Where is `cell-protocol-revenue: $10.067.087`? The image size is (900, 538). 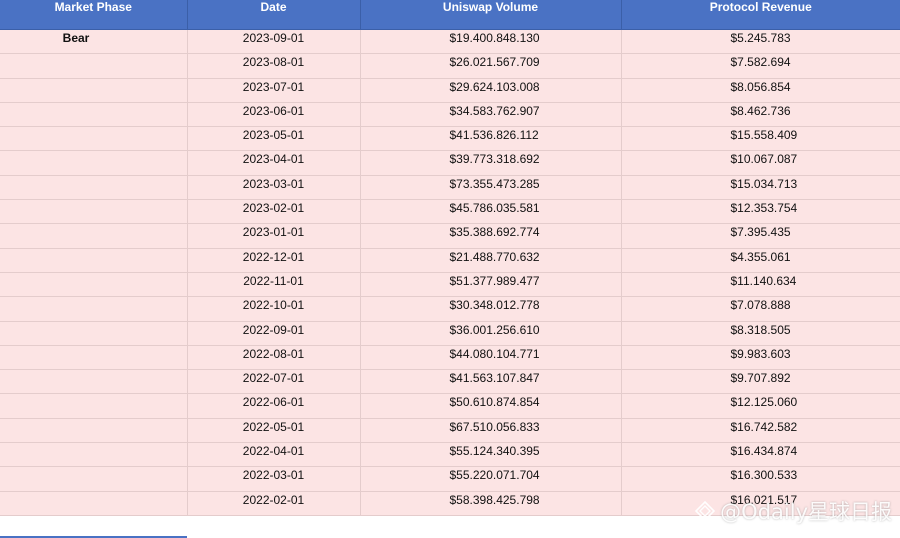
cell-protocol-revenue: $10.067.087 is located at coordinates (760, 163).